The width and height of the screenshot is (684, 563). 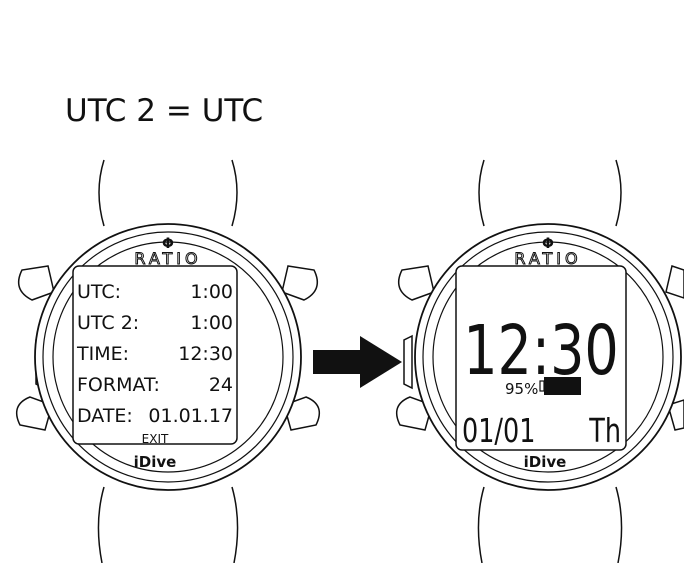 What do you see at coordinates (105, 416) in the screenshot?
I see `row-label-date: DATE:` at bounding box center [105, 416].